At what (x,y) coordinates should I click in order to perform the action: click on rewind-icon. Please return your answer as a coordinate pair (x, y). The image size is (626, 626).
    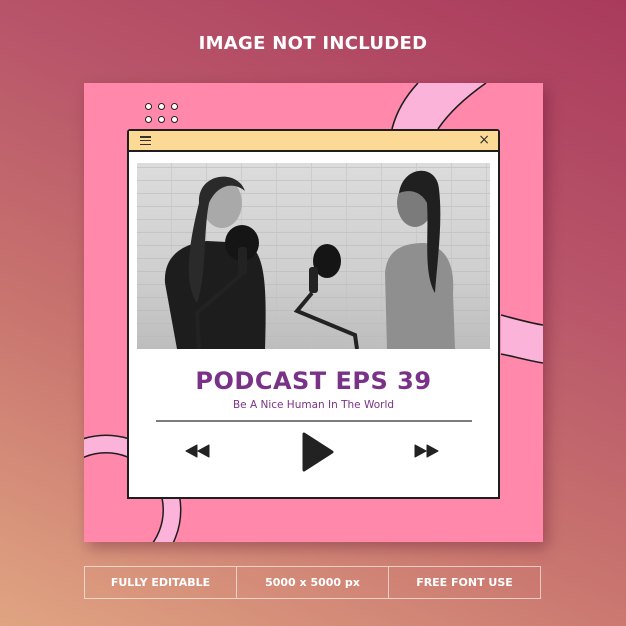
    Looking at the image, I should click on (198, 451).